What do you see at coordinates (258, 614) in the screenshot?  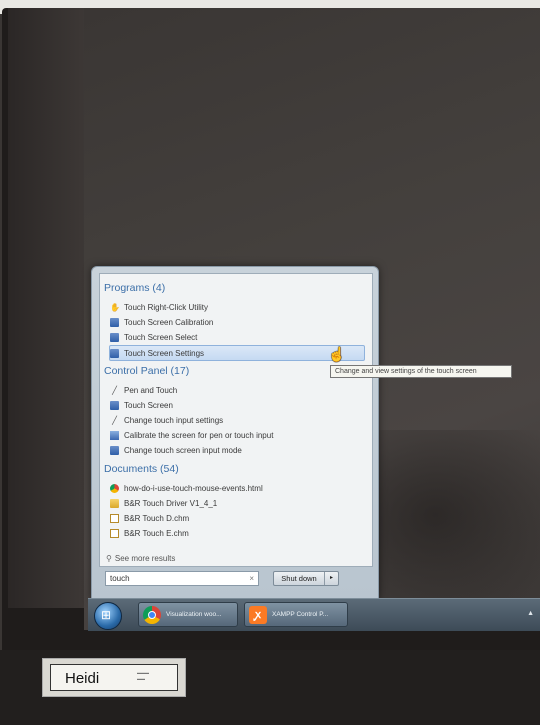 I see `xampp-icon: ꭙ` at bounding box center [258, 614].